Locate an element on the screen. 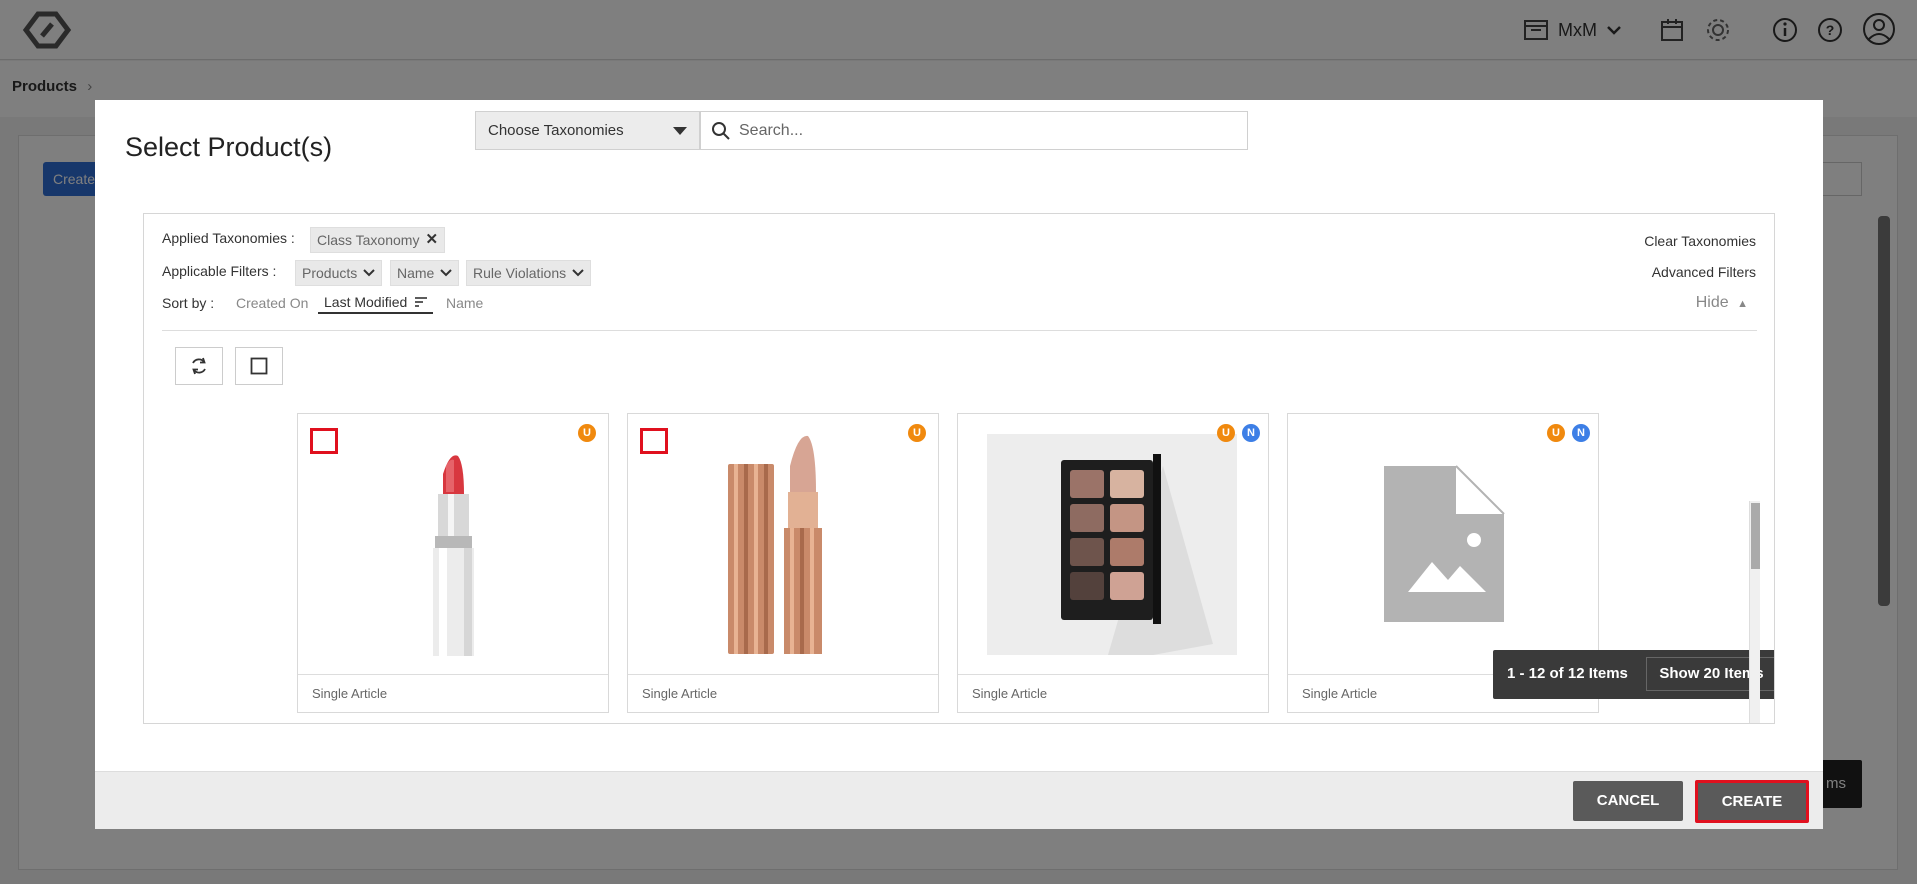  sort-last-modified: Last Modified is located at coordinates (376, 304).